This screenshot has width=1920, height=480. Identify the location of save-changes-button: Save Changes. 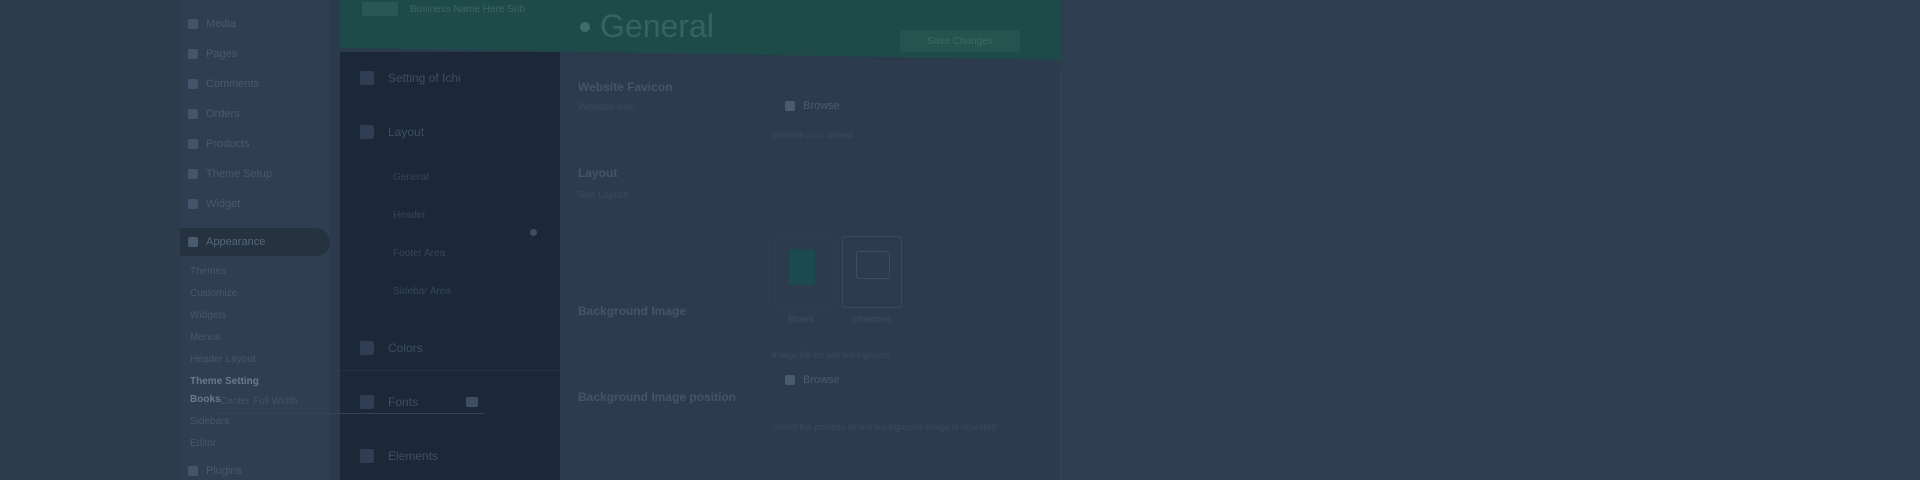
(960, 41).